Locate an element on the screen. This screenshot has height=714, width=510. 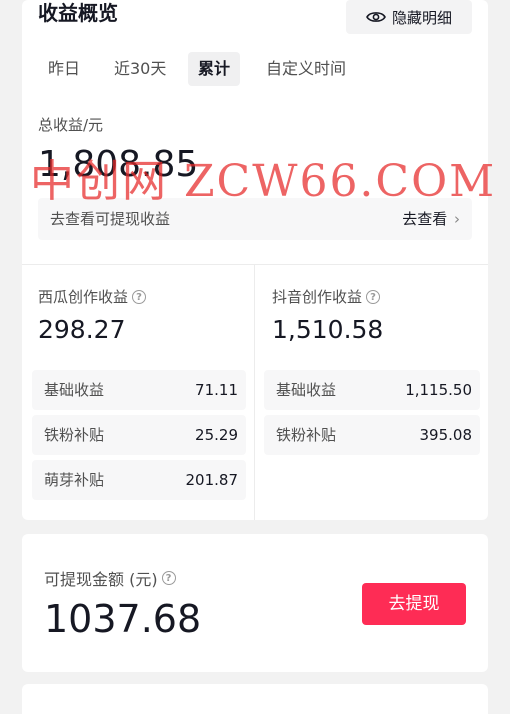
hide-details-button: 隐藏明细 is located at coordinates (409, 17).